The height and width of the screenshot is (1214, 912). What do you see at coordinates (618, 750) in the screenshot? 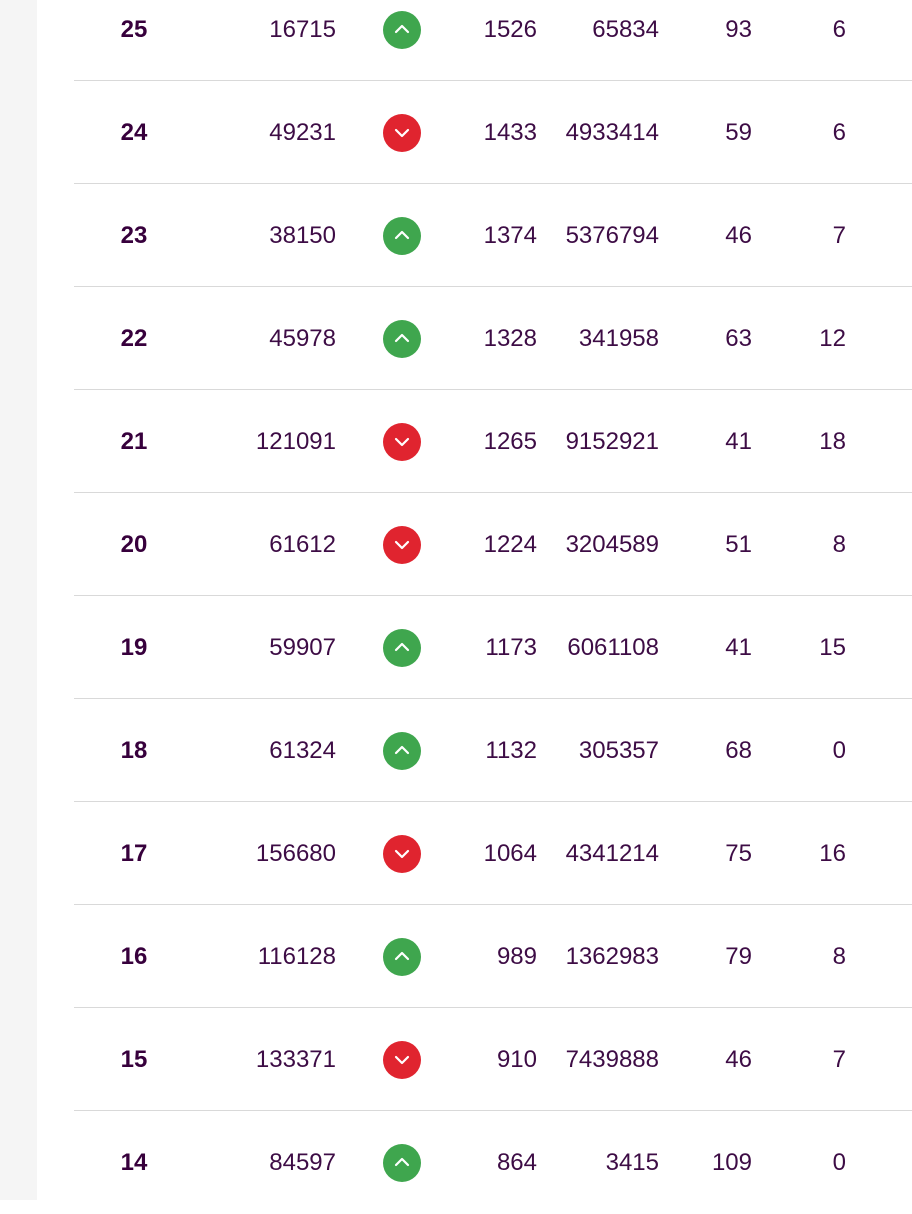
I see `value-cell-c: 305357` at bounding box center [618, 750].